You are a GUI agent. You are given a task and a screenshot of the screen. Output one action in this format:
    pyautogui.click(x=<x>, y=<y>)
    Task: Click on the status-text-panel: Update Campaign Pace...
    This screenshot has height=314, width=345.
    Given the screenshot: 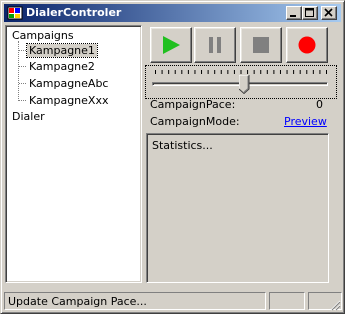 What is the action you would take?
    pyautogui.click(x=135, y=301)
    